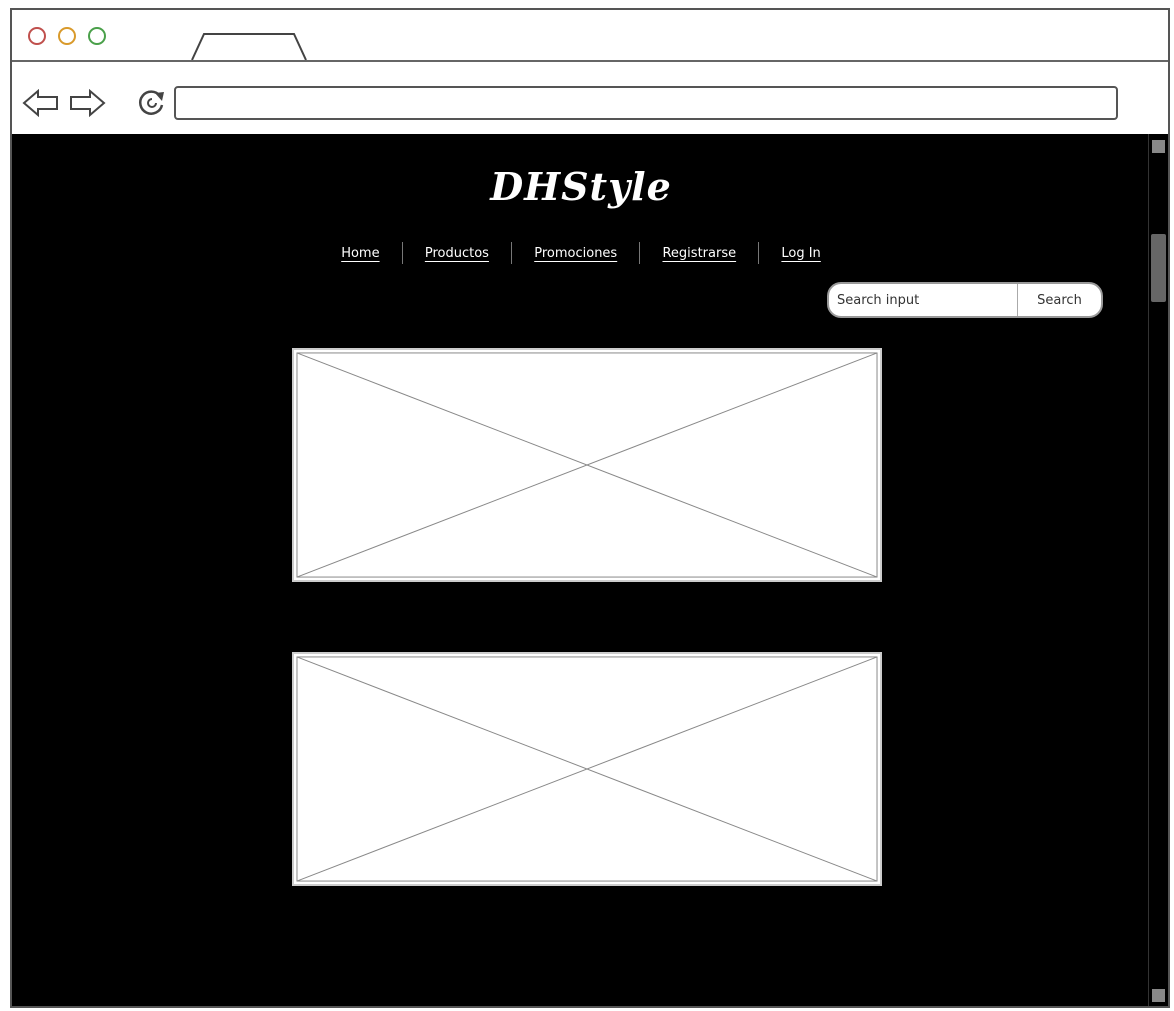  What do you see at coordinates (646, 103) in the screenshot?
I see `address-bar` at bounding box center [646, 103].